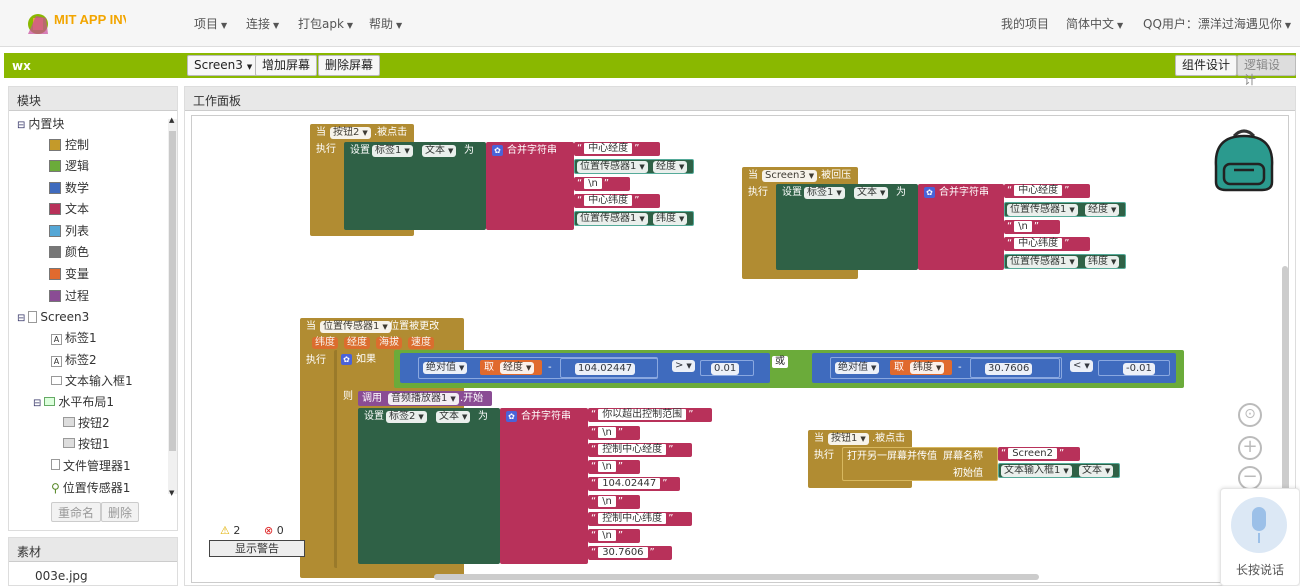 Image resolution: width=1300 pixels, height=586 pixels. Describe the element at coordinates (86, 444) in the screenshot. I see `tree-component-button1: 按钮1` at that location.